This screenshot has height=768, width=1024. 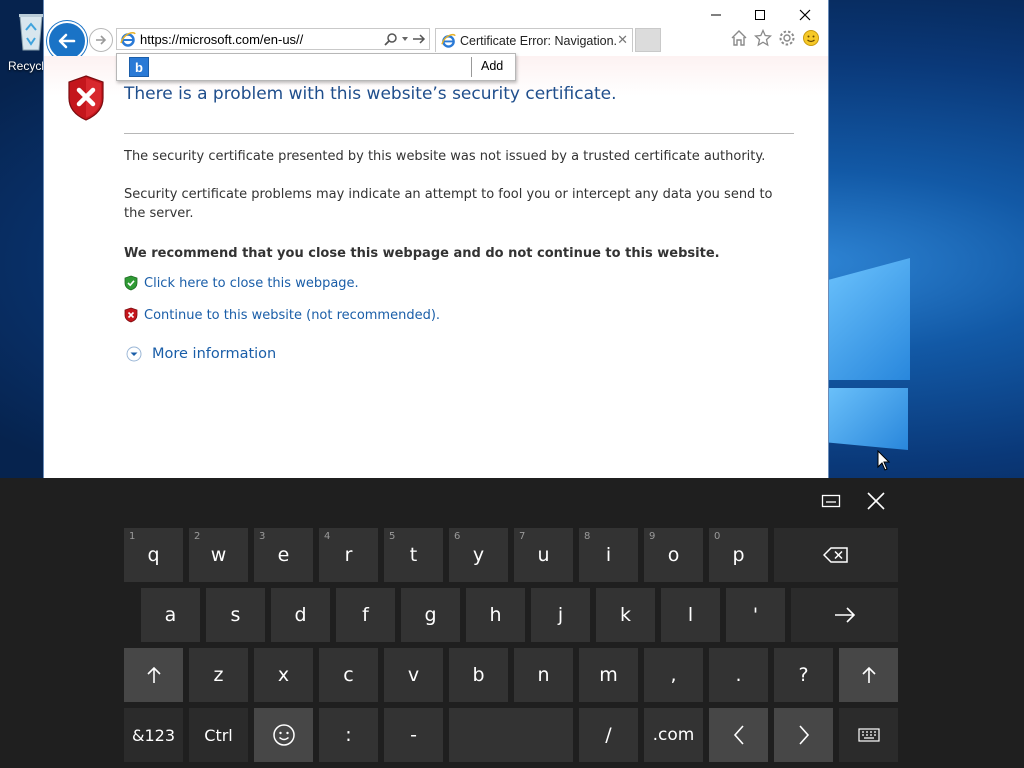 I want to click on minimize-button, so click(x=716, y=15).